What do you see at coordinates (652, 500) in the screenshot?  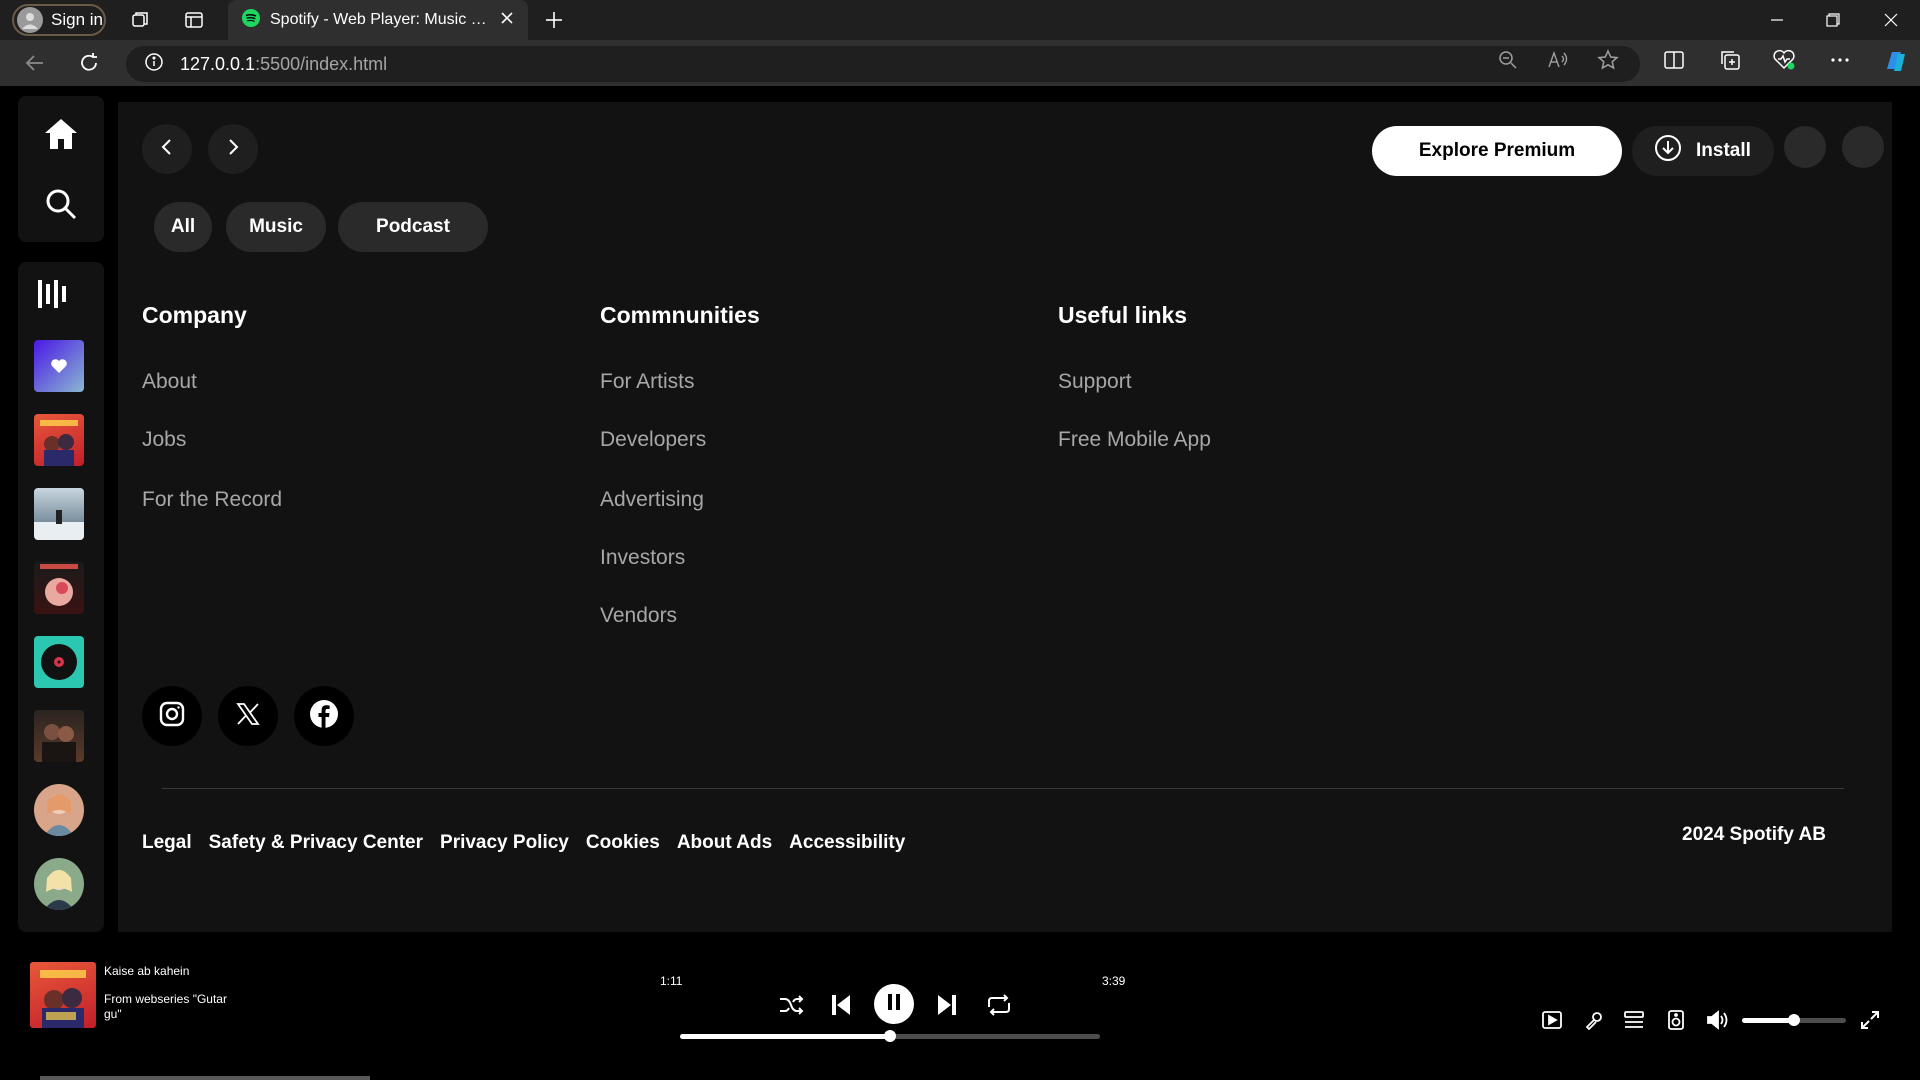 I see `footer-link-advertising: Advertising` at bounding box center [652, 500].